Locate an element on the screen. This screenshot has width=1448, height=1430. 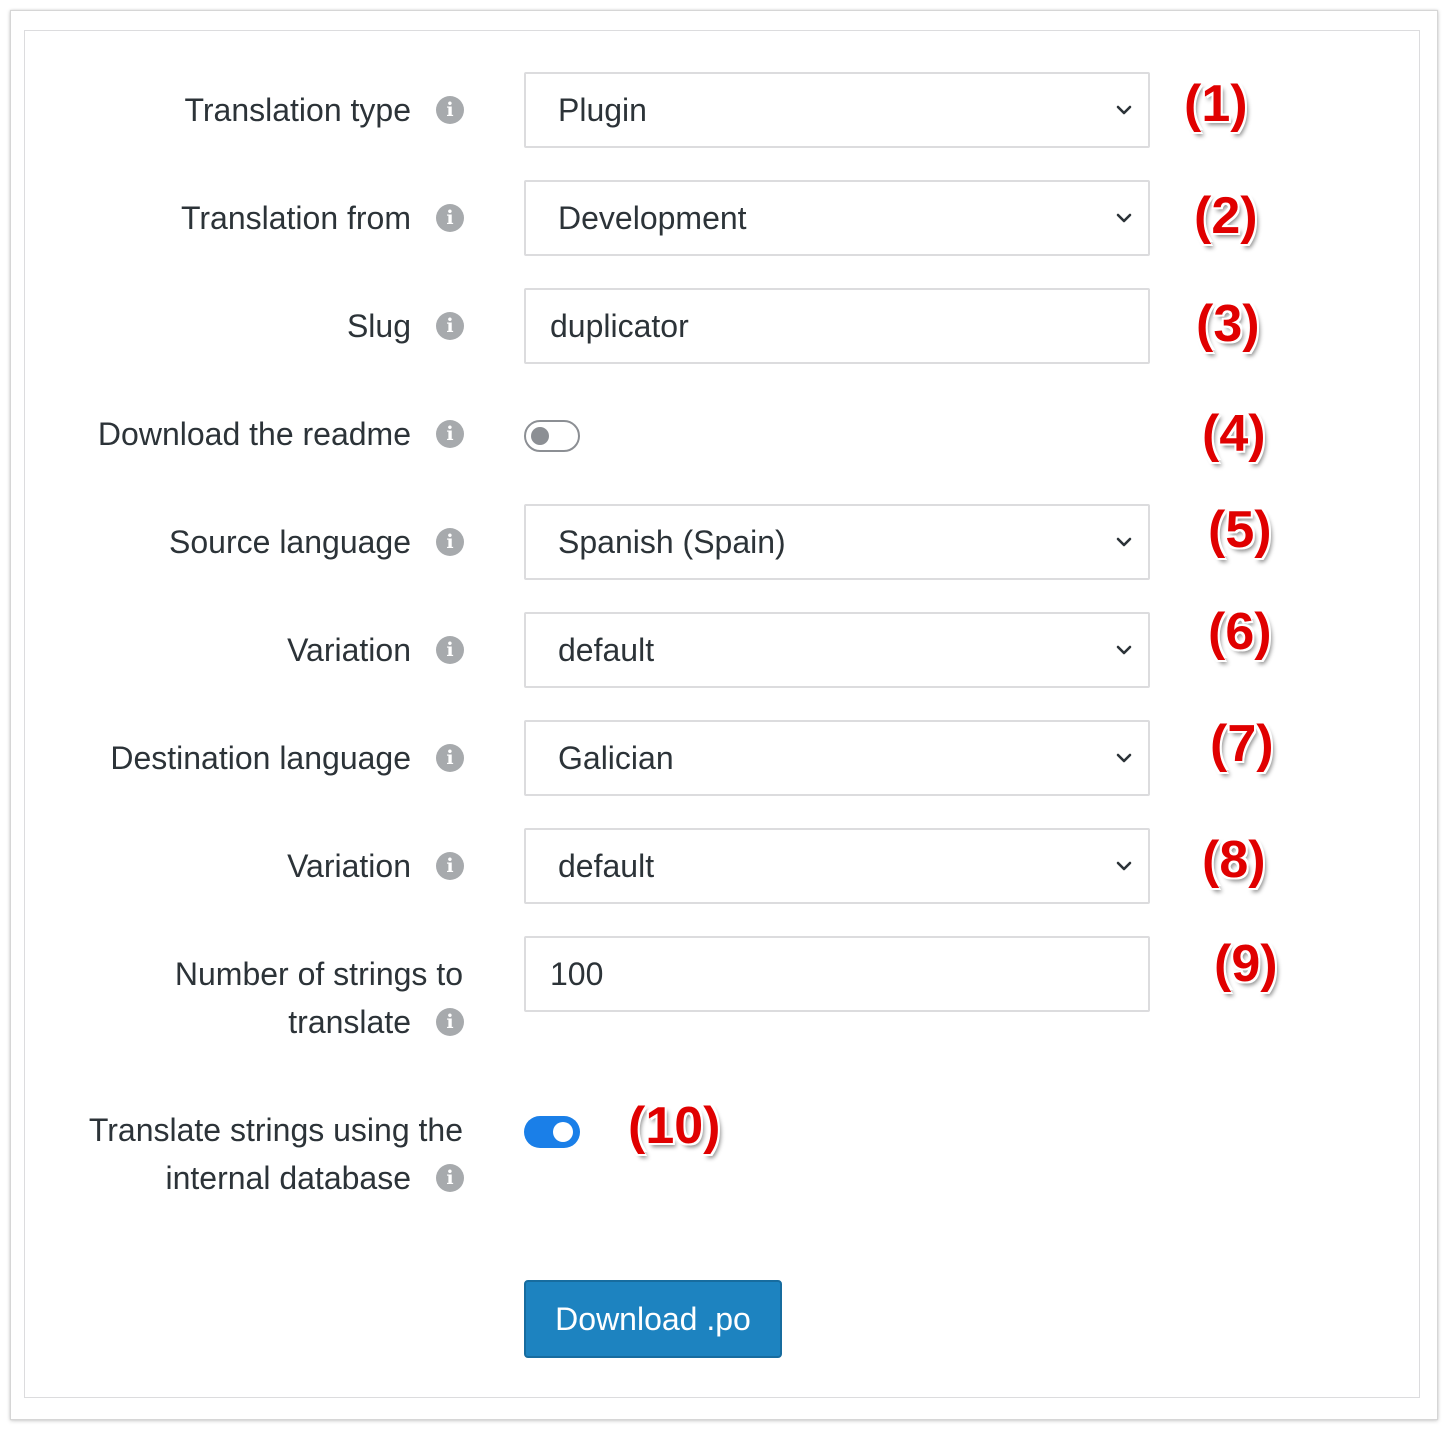
annotation-marker-2: (2) is located at coordinates (1226, 216).